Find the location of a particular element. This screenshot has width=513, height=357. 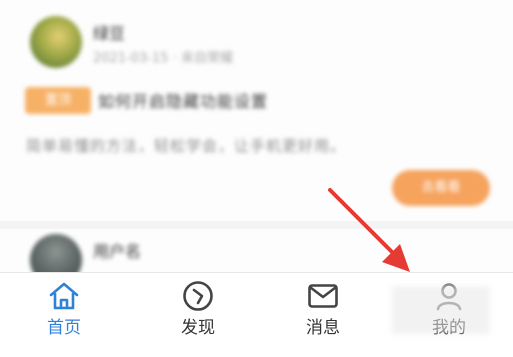

compass-icon is located at coordinates (198, 296).